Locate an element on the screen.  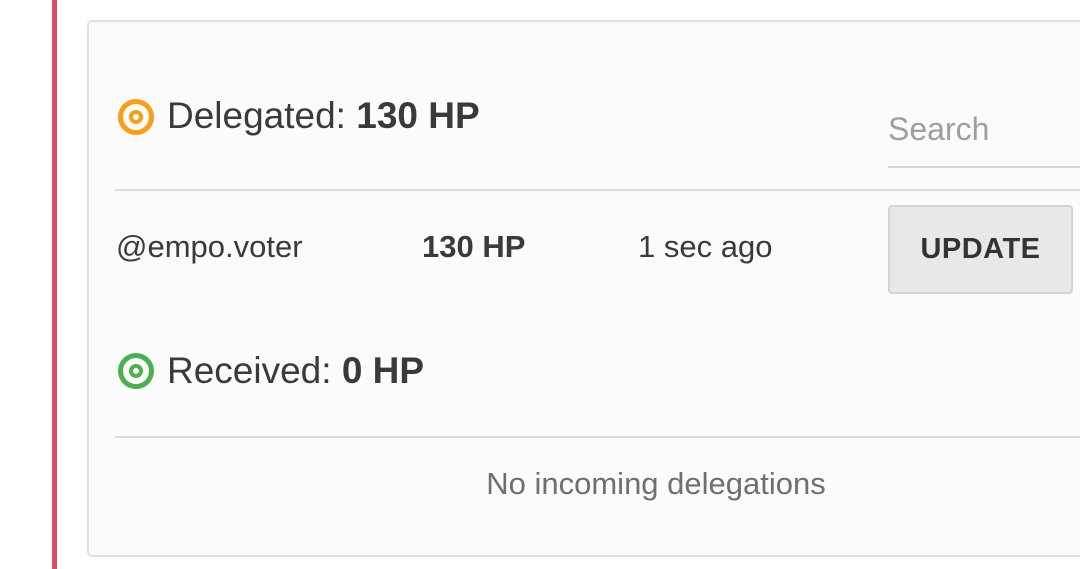
accent-bar is located at coordinates (54, 284).